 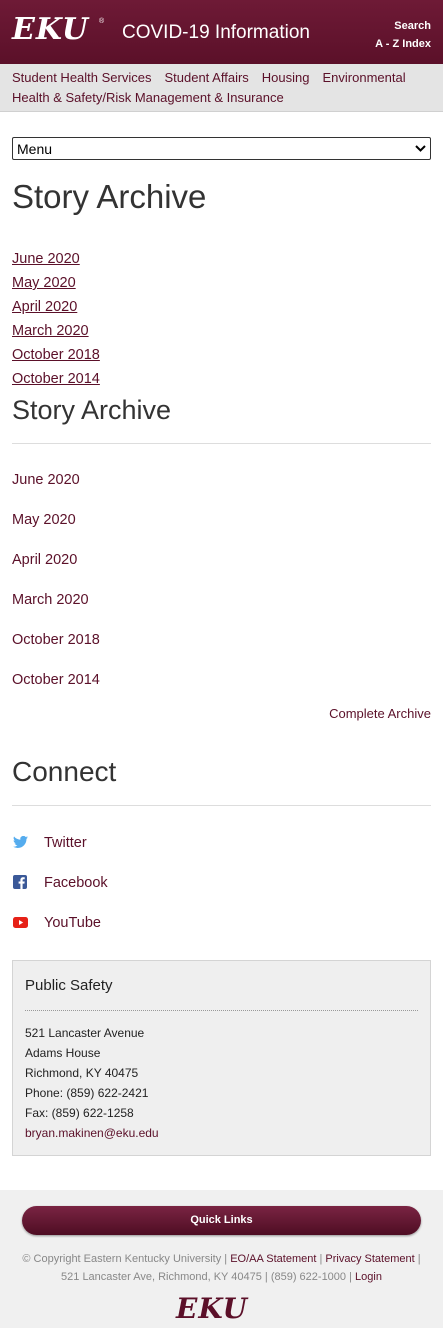 What do you see at coordinates (35, 148) in the screenshot?
I see `menu-select-label: Menu` at bounding box center [35, 148].